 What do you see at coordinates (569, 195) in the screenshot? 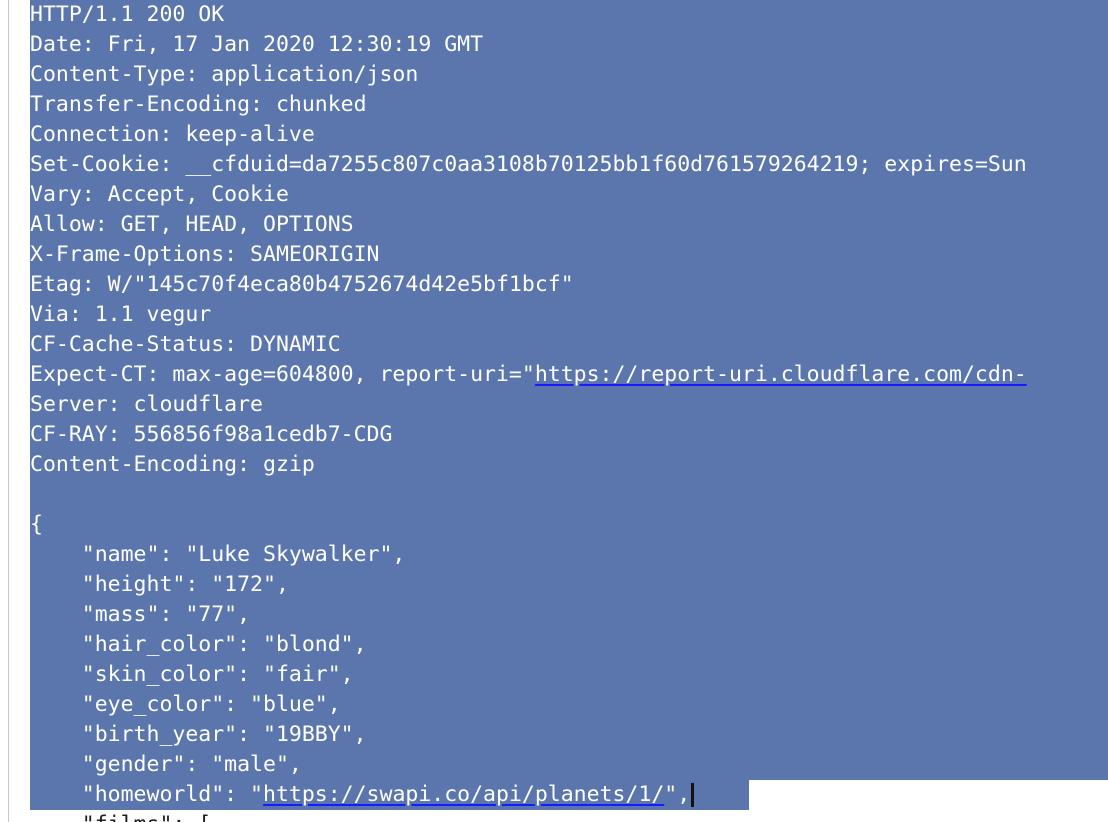
I see `header-vary: Vary: Accept, Cookie` at bounding box center [569, 195].